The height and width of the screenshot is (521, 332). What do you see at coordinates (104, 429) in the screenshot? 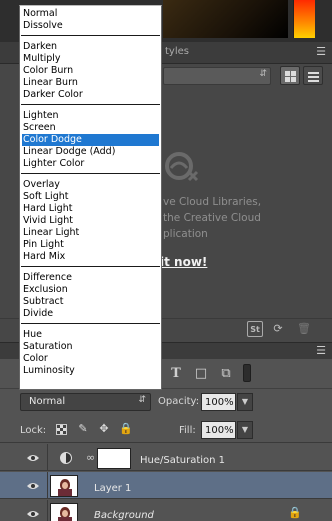
I see `lock-position-icon: ✥` at bounding box center [104, 429].